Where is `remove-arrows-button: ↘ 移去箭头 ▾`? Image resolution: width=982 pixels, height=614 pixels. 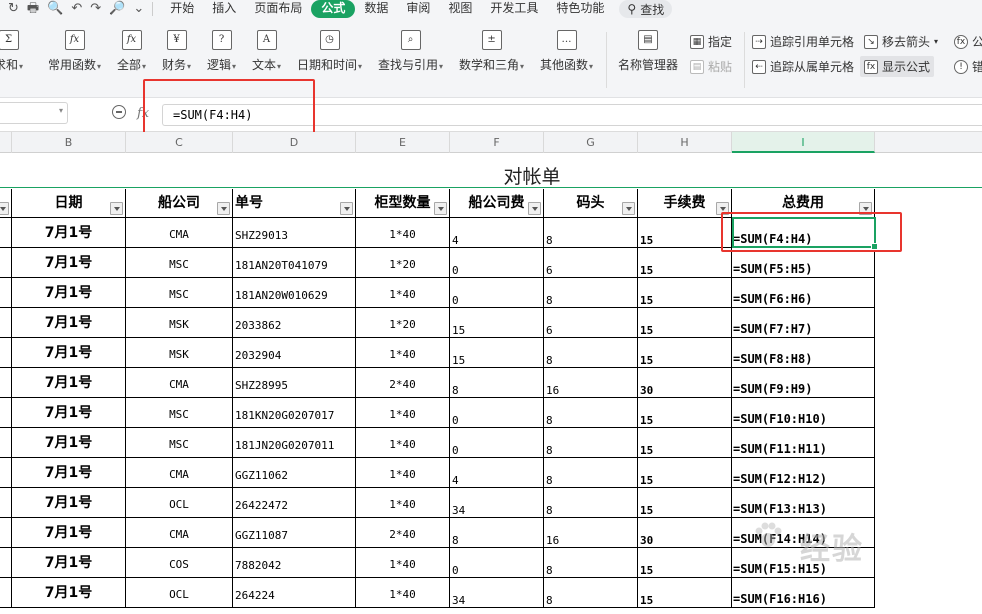
remove-arrows-button: ↘ 移去箭头 ▾ is located at coordinates (901, 41).